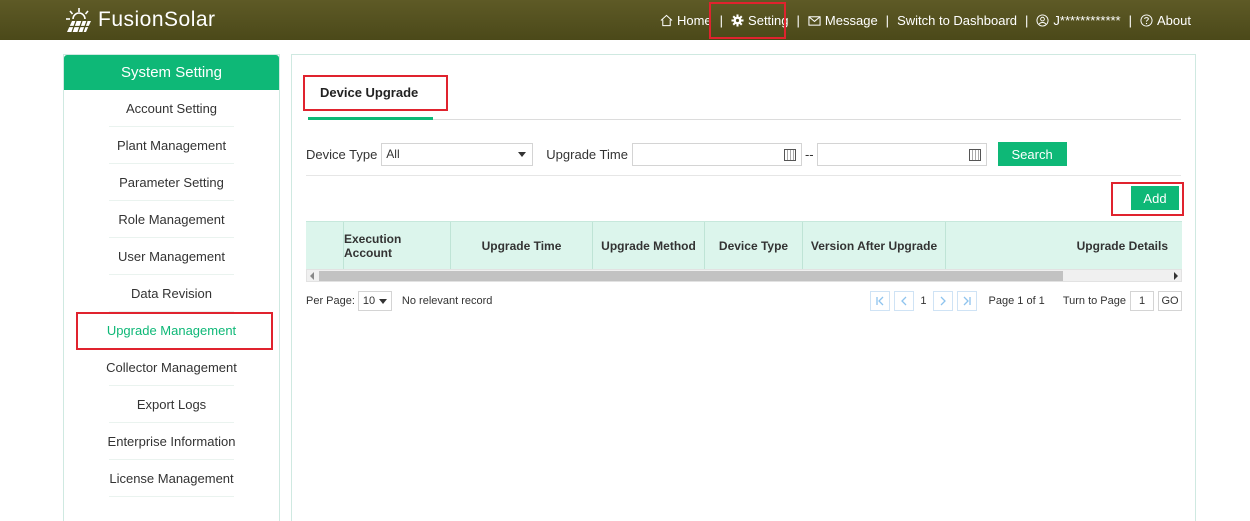  Describe the element at coordinates (901, 154) in the screenshot. I see `end-date-input` at that location.